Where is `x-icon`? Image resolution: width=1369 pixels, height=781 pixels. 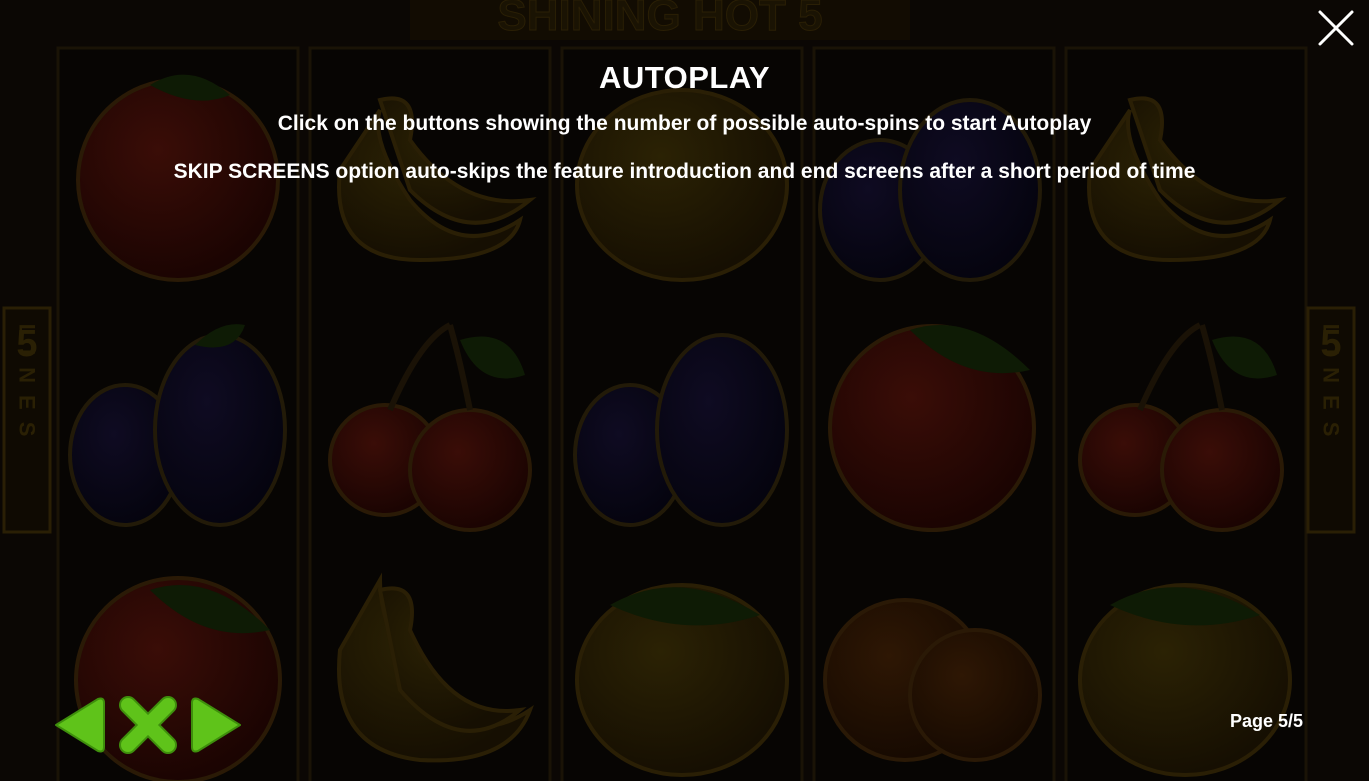 x-icon is located at coordinates (148, 725).